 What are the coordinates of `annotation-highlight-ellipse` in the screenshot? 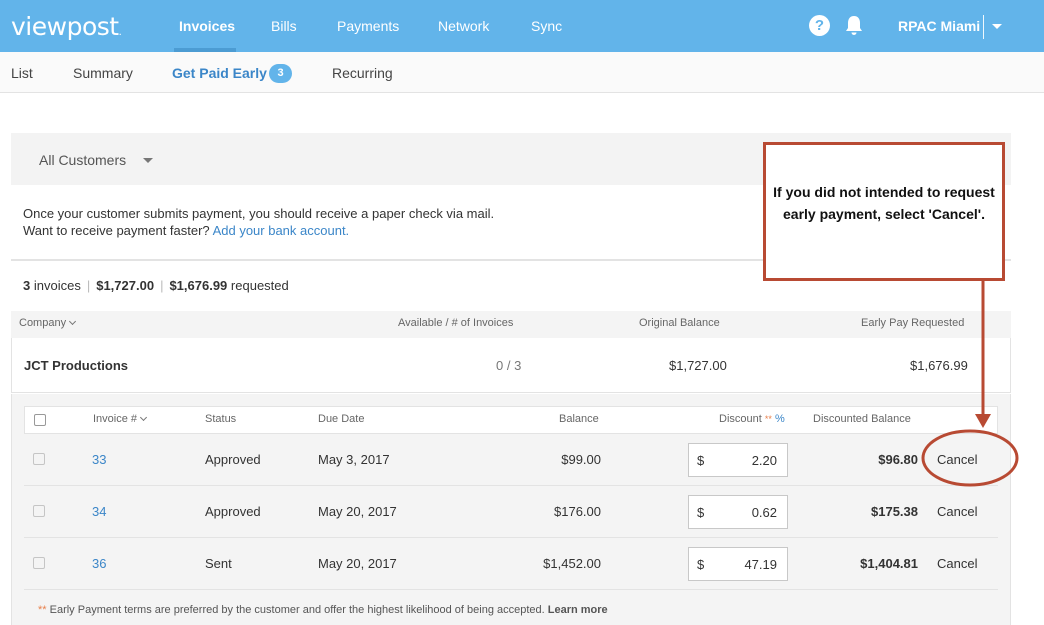 It's located at (970, 458).